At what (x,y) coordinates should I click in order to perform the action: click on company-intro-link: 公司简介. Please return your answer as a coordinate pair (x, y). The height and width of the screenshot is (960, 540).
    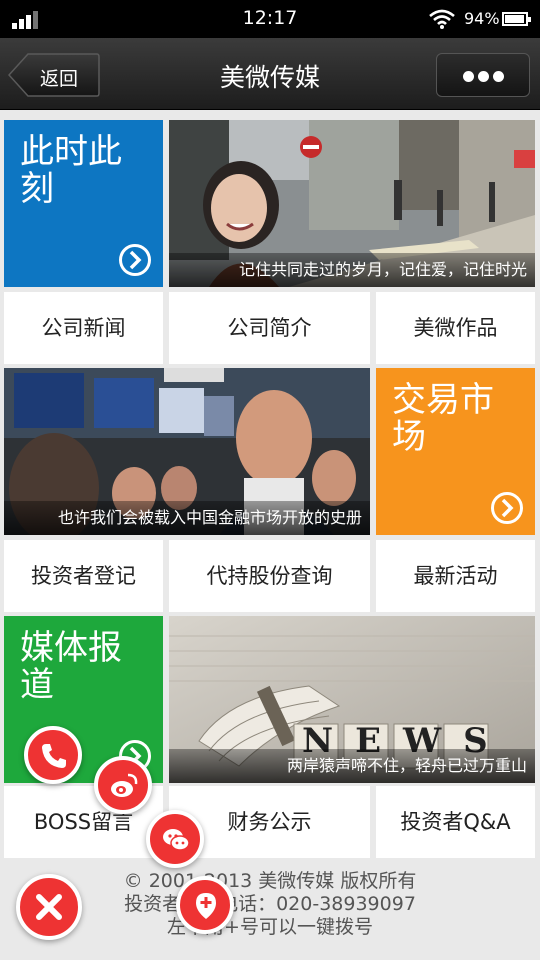
    Looking at the image, I should click on (269, 328).